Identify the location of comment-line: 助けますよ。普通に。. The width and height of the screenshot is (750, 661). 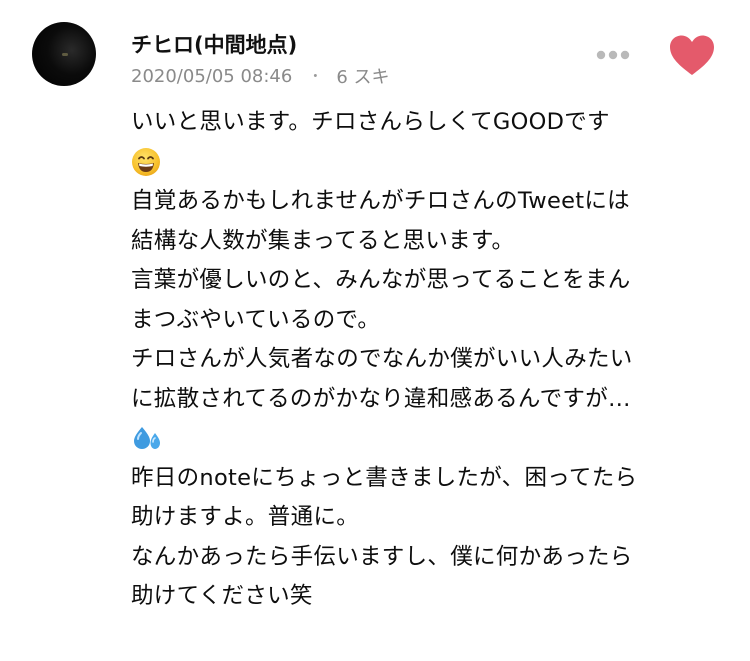
(245, 517).